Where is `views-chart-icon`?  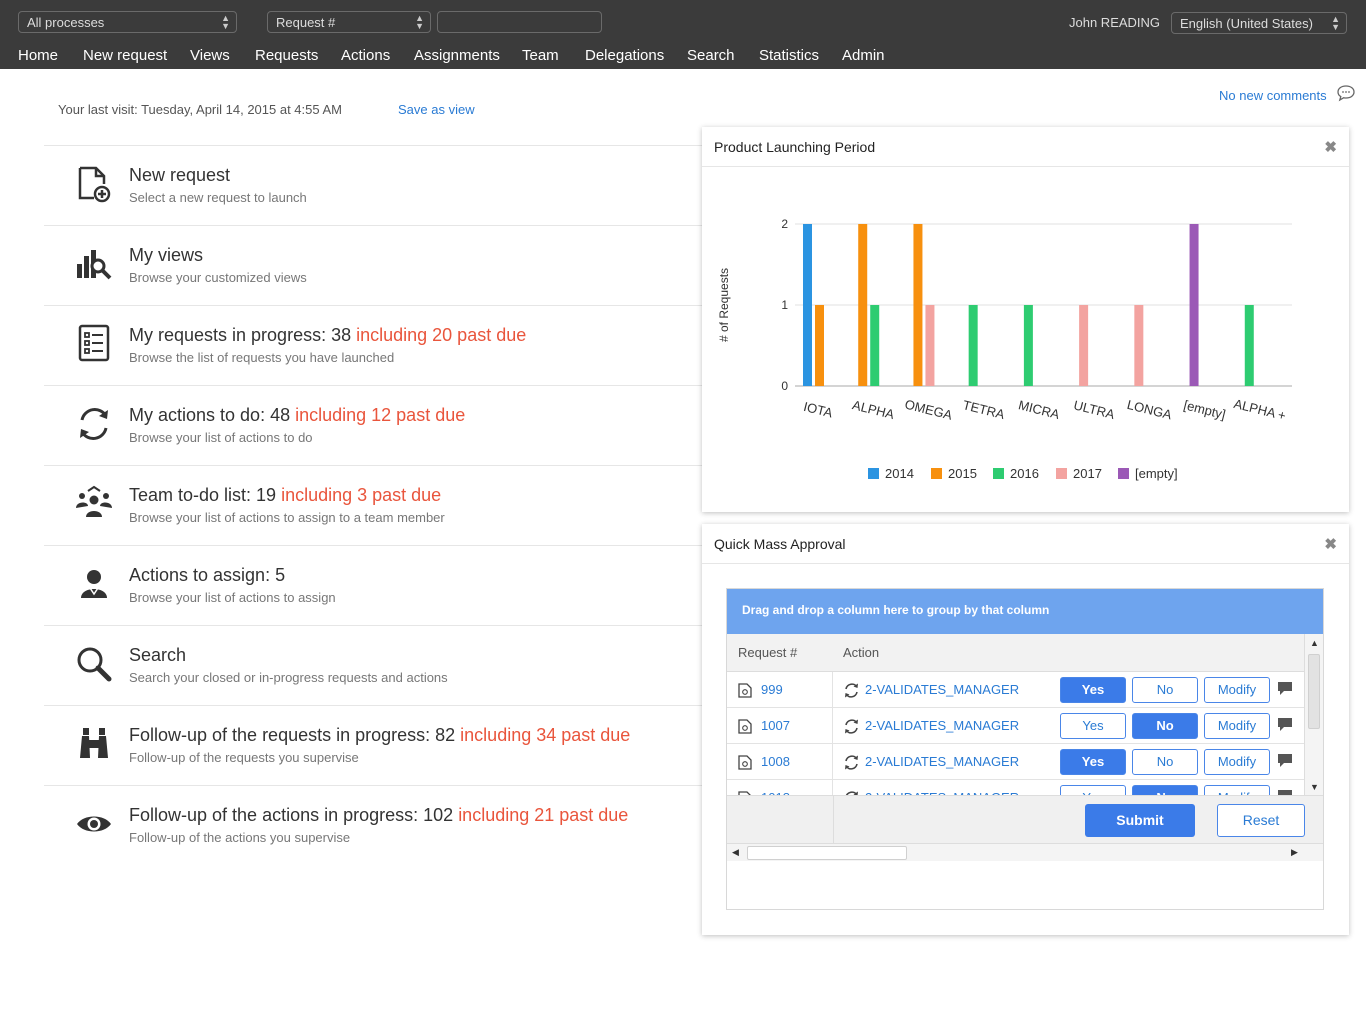 views-chart-icon is located at coordinates (94, 265).